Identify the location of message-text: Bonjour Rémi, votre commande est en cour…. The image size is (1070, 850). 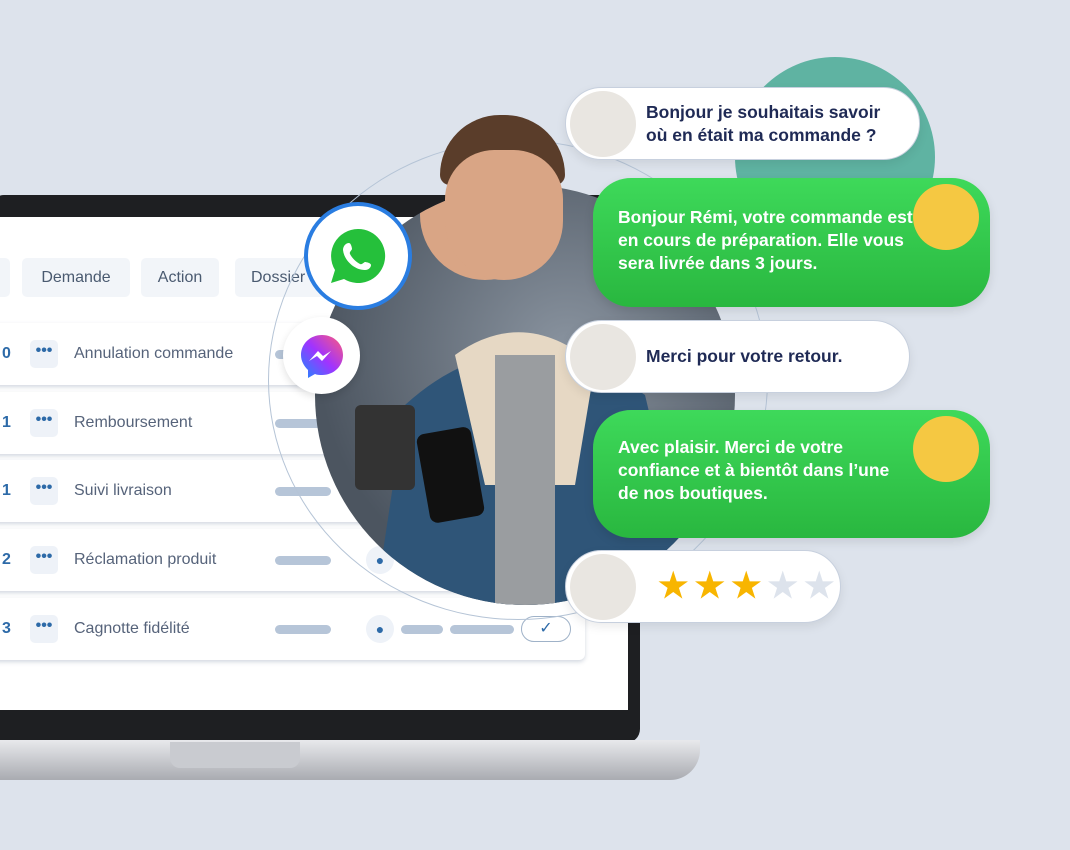
(765, 240).